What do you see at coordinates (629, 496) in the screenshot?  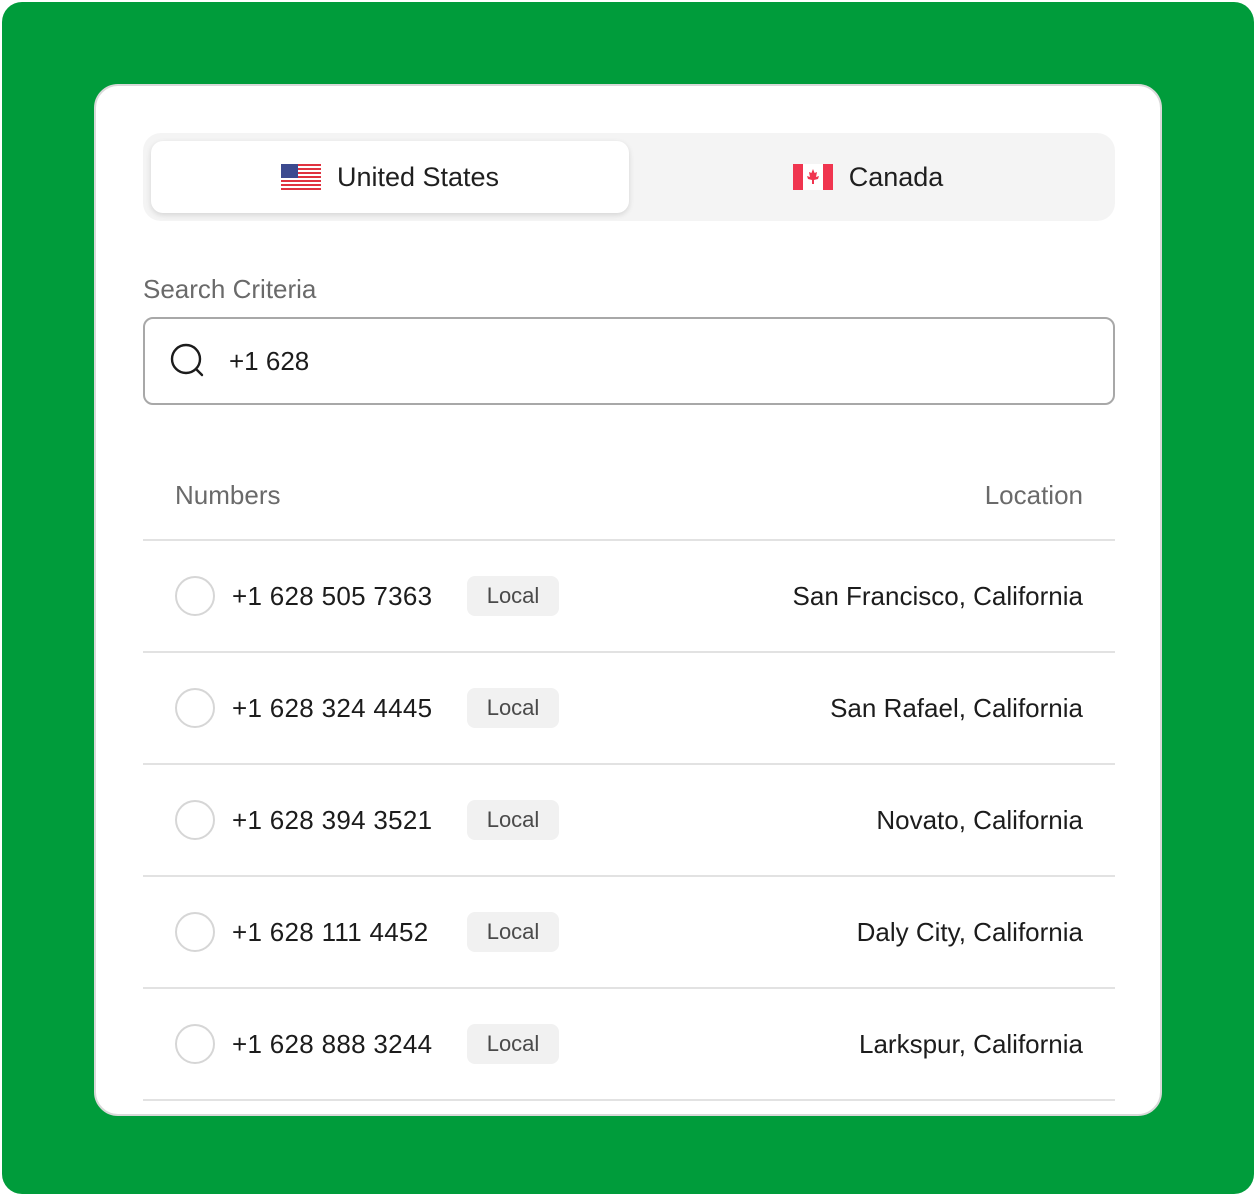 I see `table-header: Numbers Location` at bounding box center [629, 496].